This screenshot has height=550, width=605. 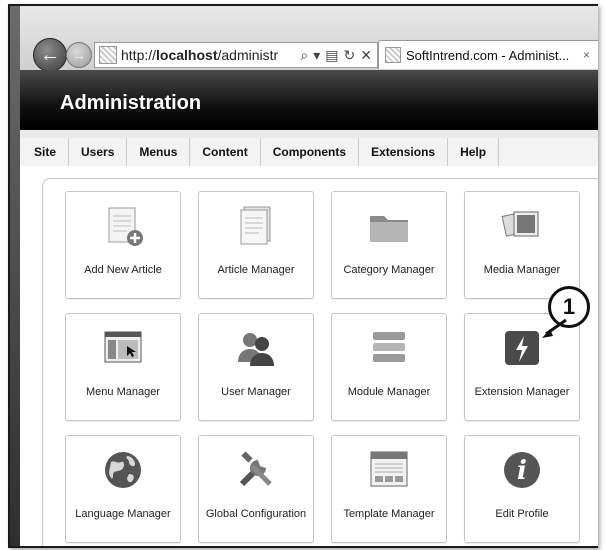 I want to click on compat-icon: ▤, so click(x=331, y=55).